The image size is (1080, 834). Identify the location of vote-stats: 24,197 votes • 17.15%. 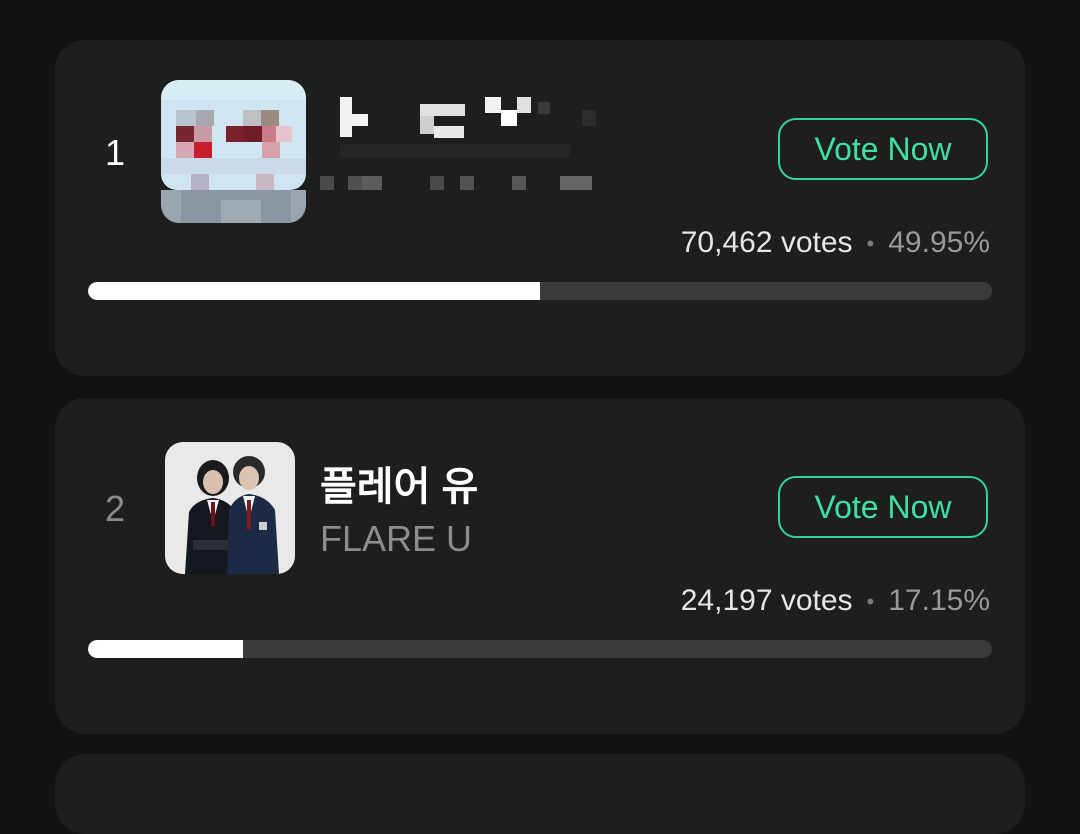
(835, 601).